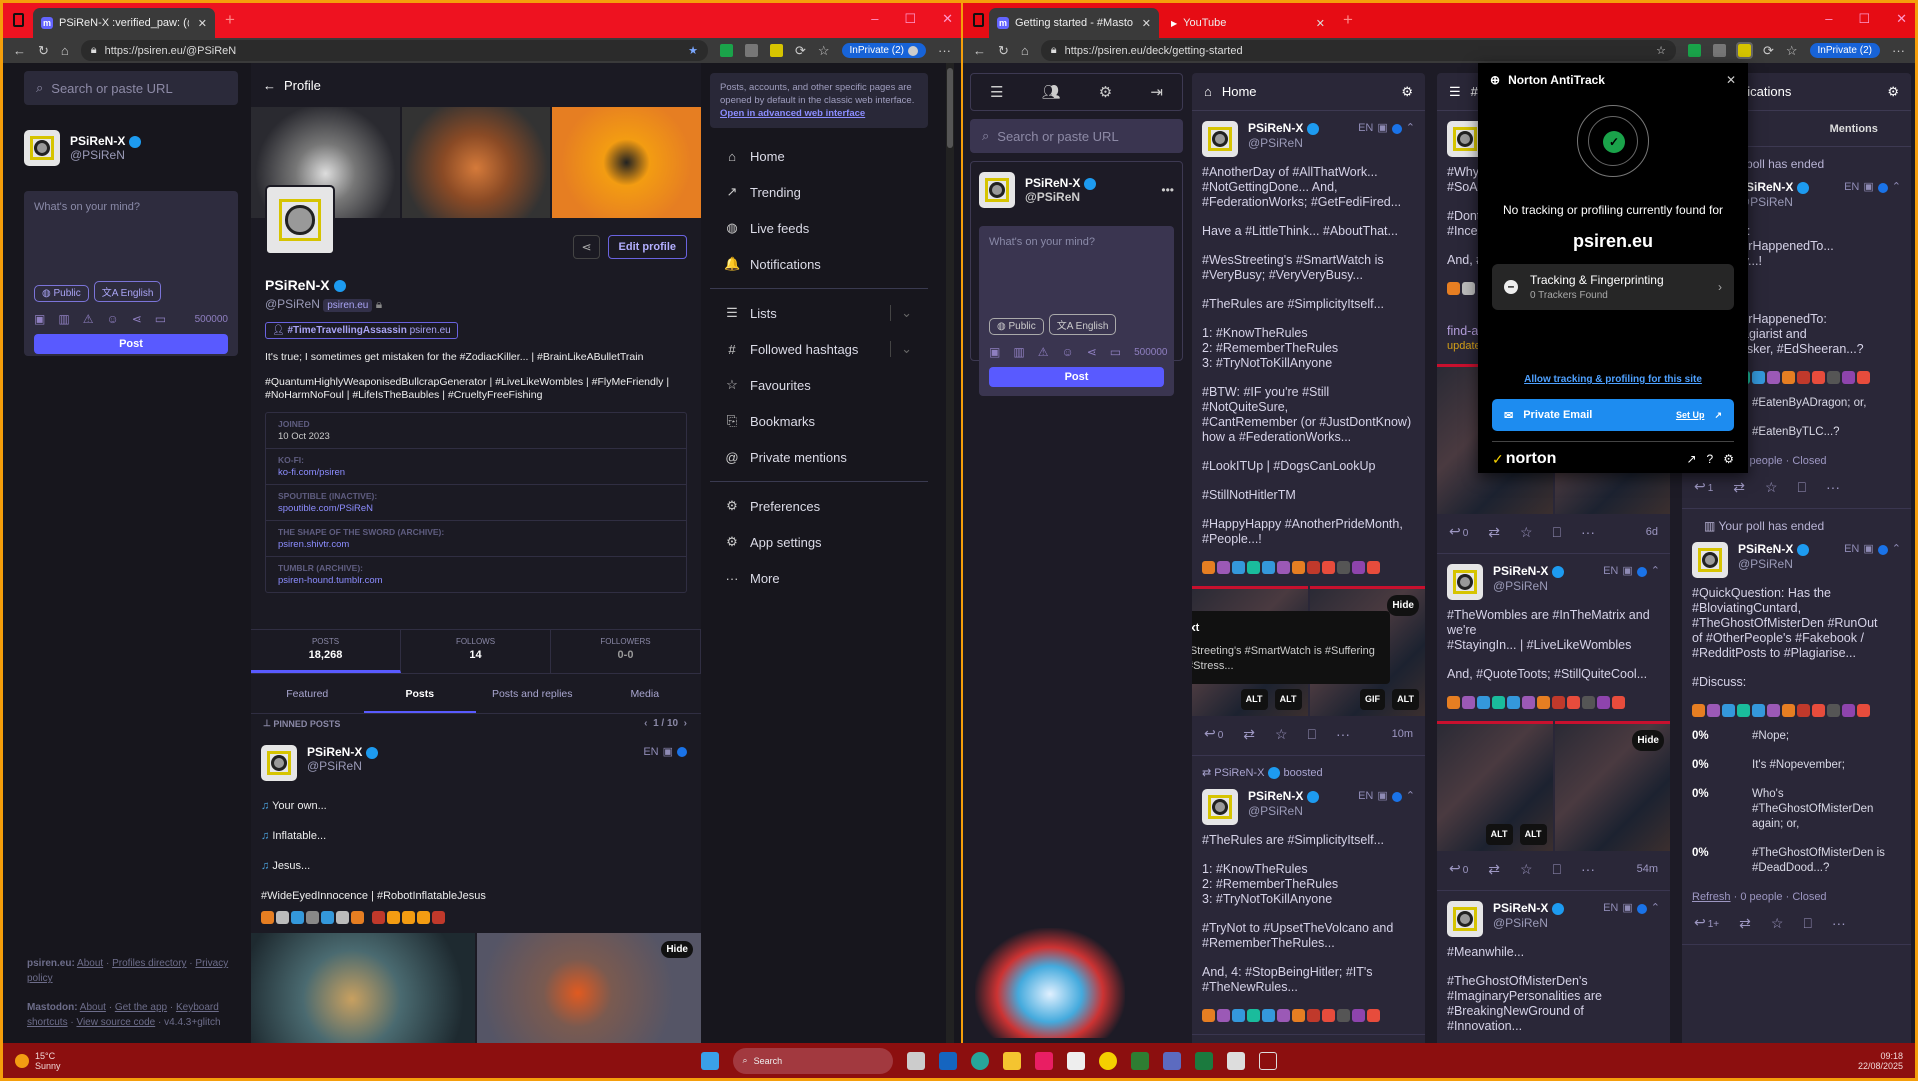 The height and width of the screenshot is (1081, 1918). I want to click on visibility-button: ◍ Public, so click(61, 293).